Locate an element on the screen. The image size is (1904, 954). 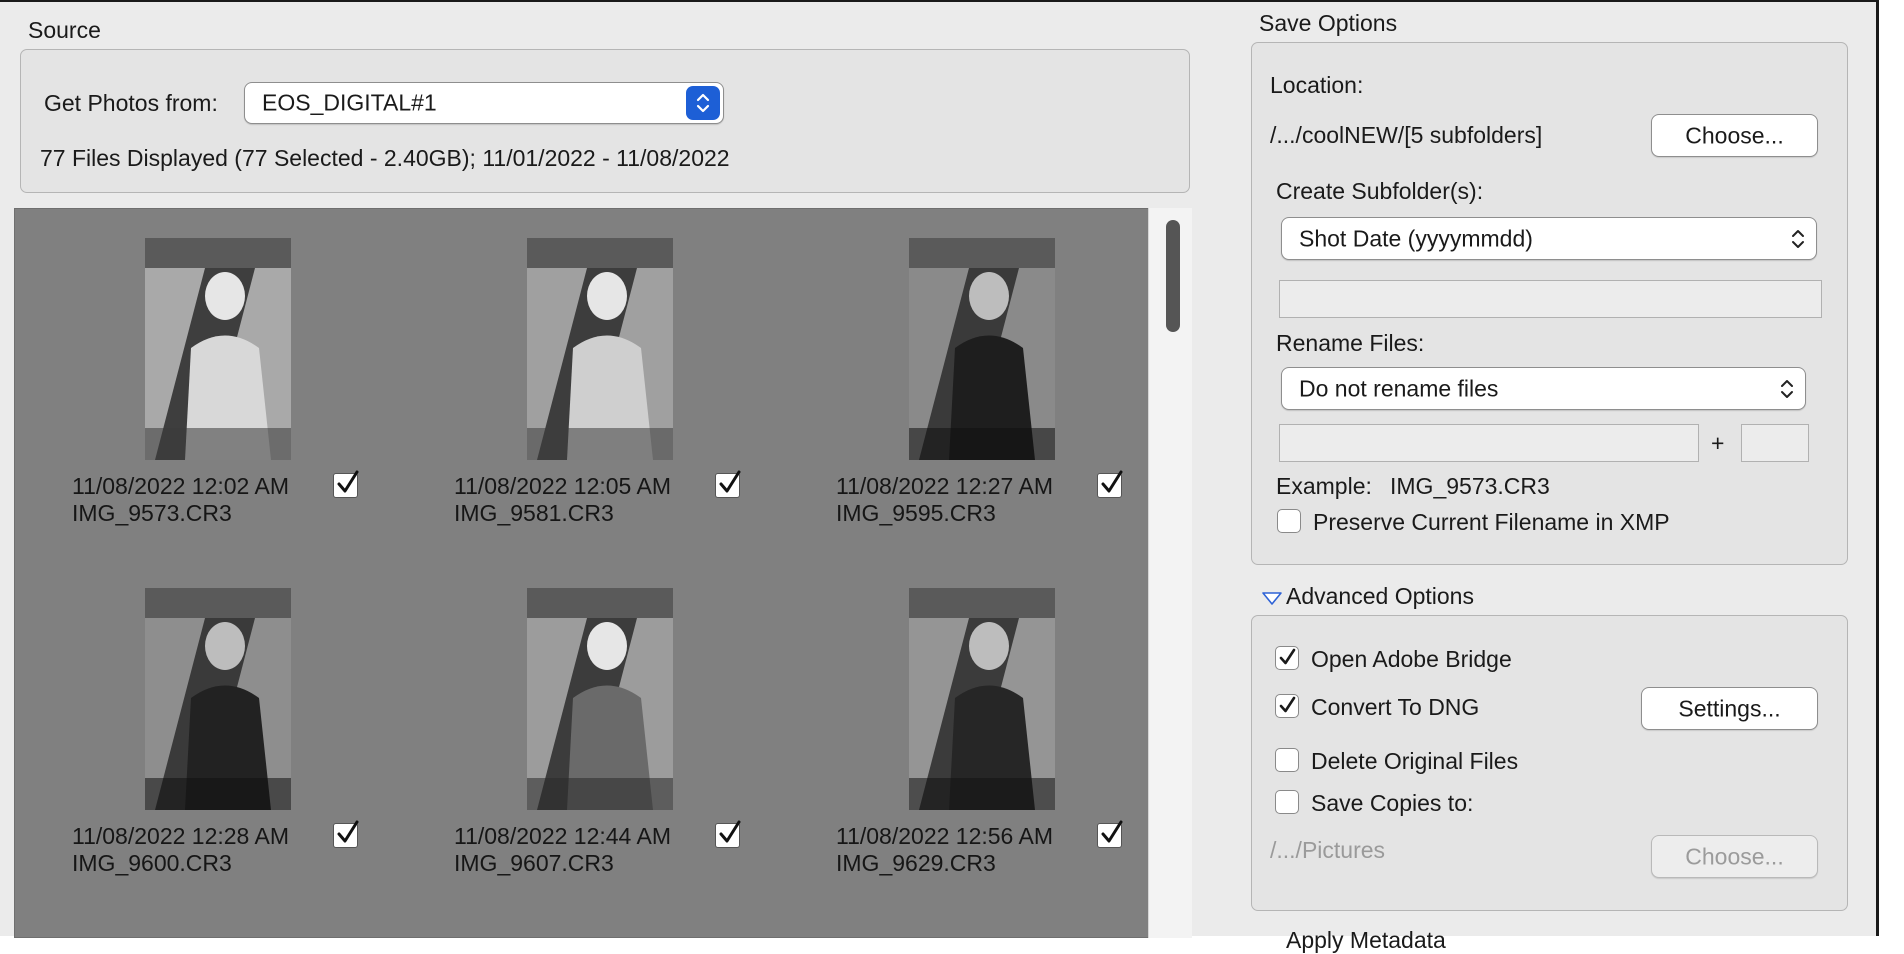
thumbnail-item: 11/08/2022 12:02 AM IMG_9573.CR3 is located at coordinates (194, 374).